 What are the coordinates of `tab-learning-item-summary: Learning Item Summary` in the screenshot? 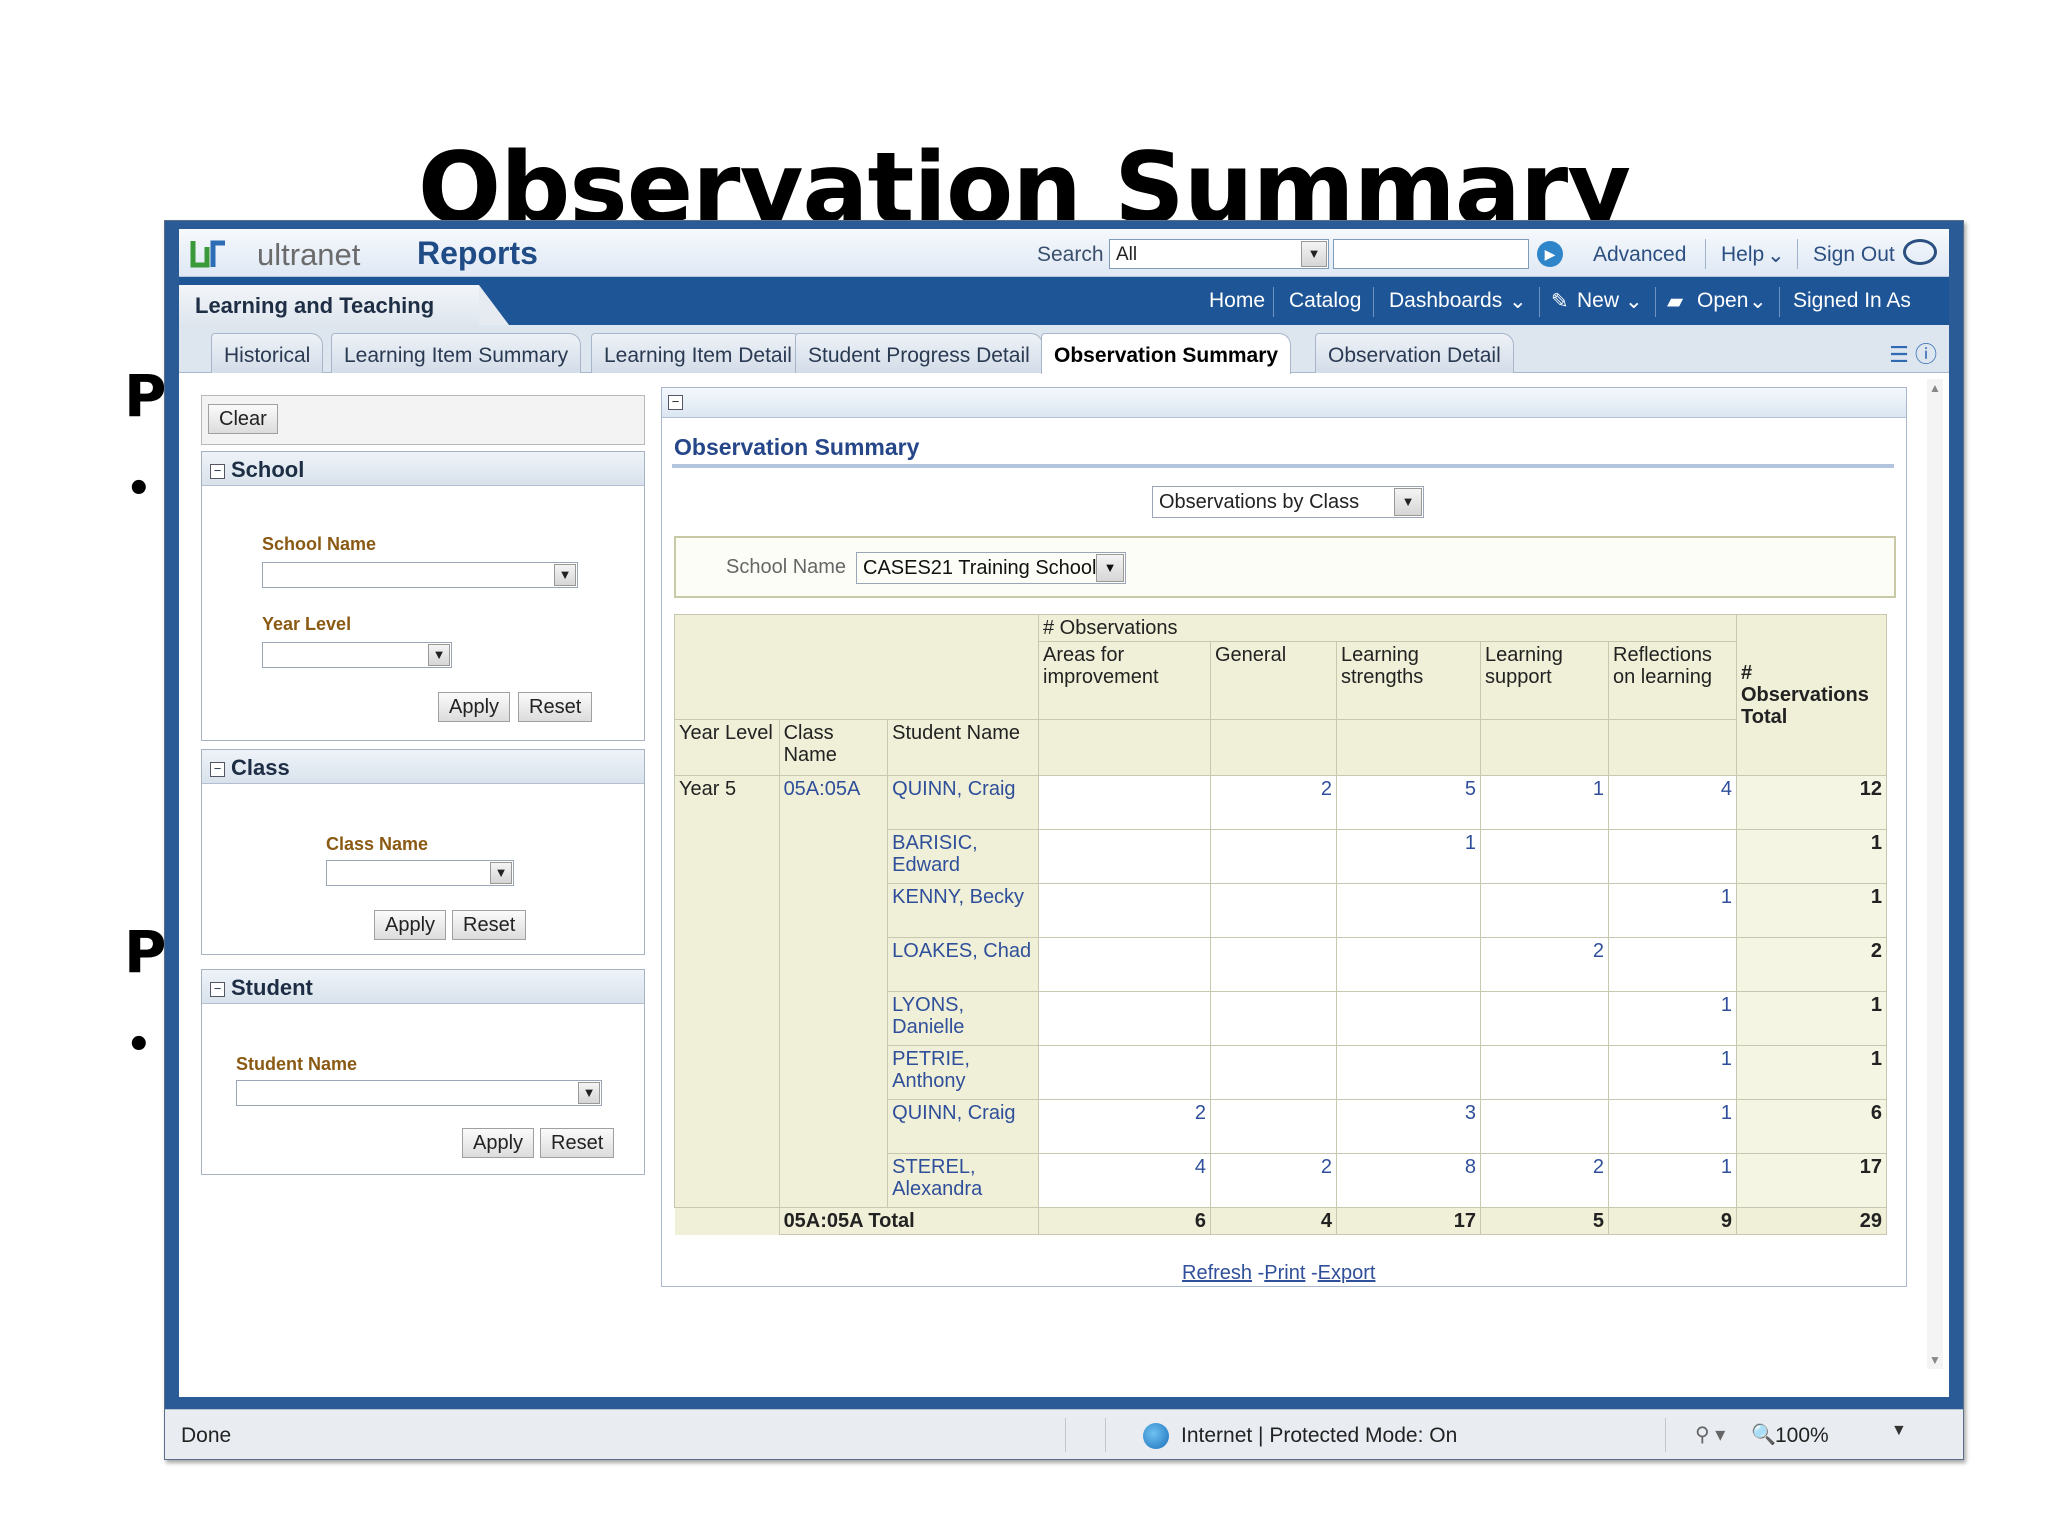 It's located at (456, 353).